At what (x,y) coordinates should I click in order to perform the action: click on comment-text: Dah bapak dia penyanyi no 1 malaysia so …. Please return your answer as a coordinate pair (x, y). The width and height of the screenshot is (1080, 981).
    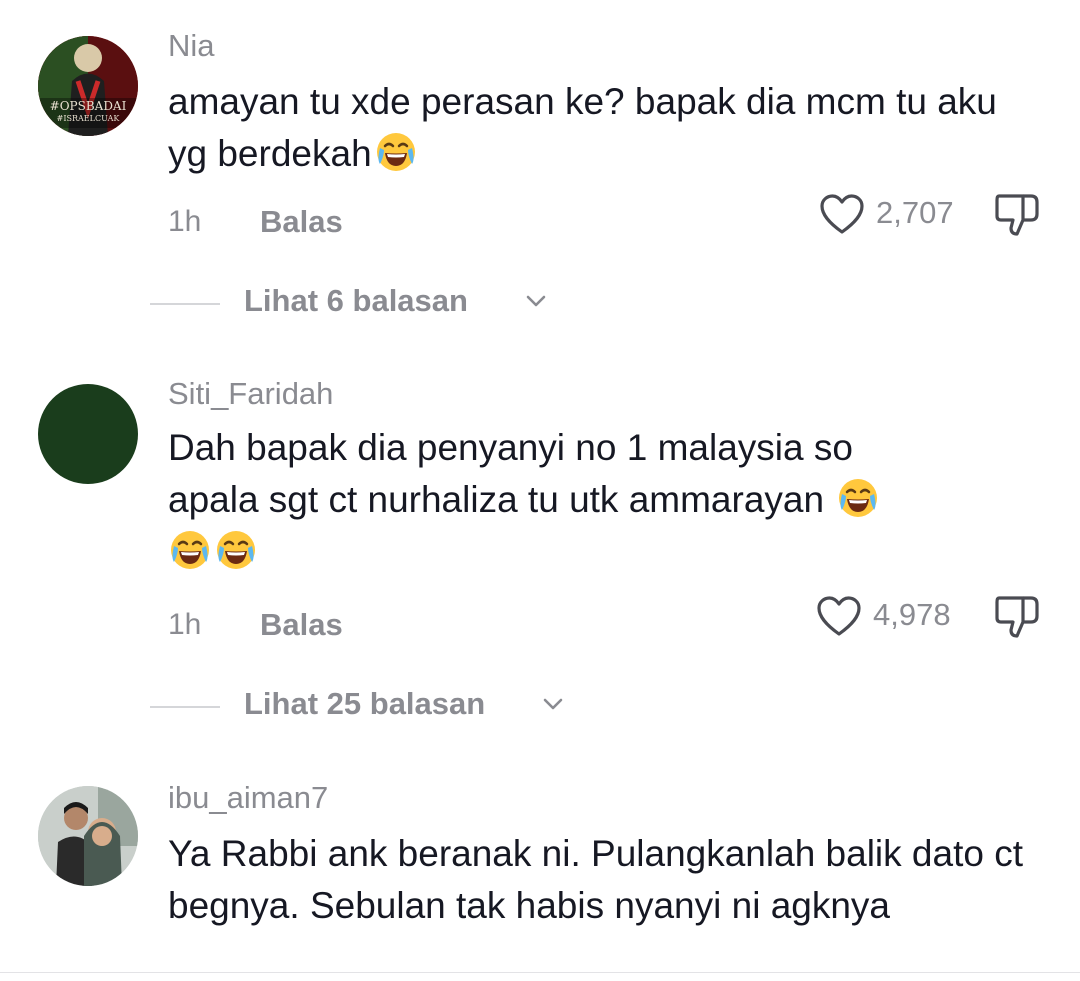
    Looking at the image, I should click on (598, 500).